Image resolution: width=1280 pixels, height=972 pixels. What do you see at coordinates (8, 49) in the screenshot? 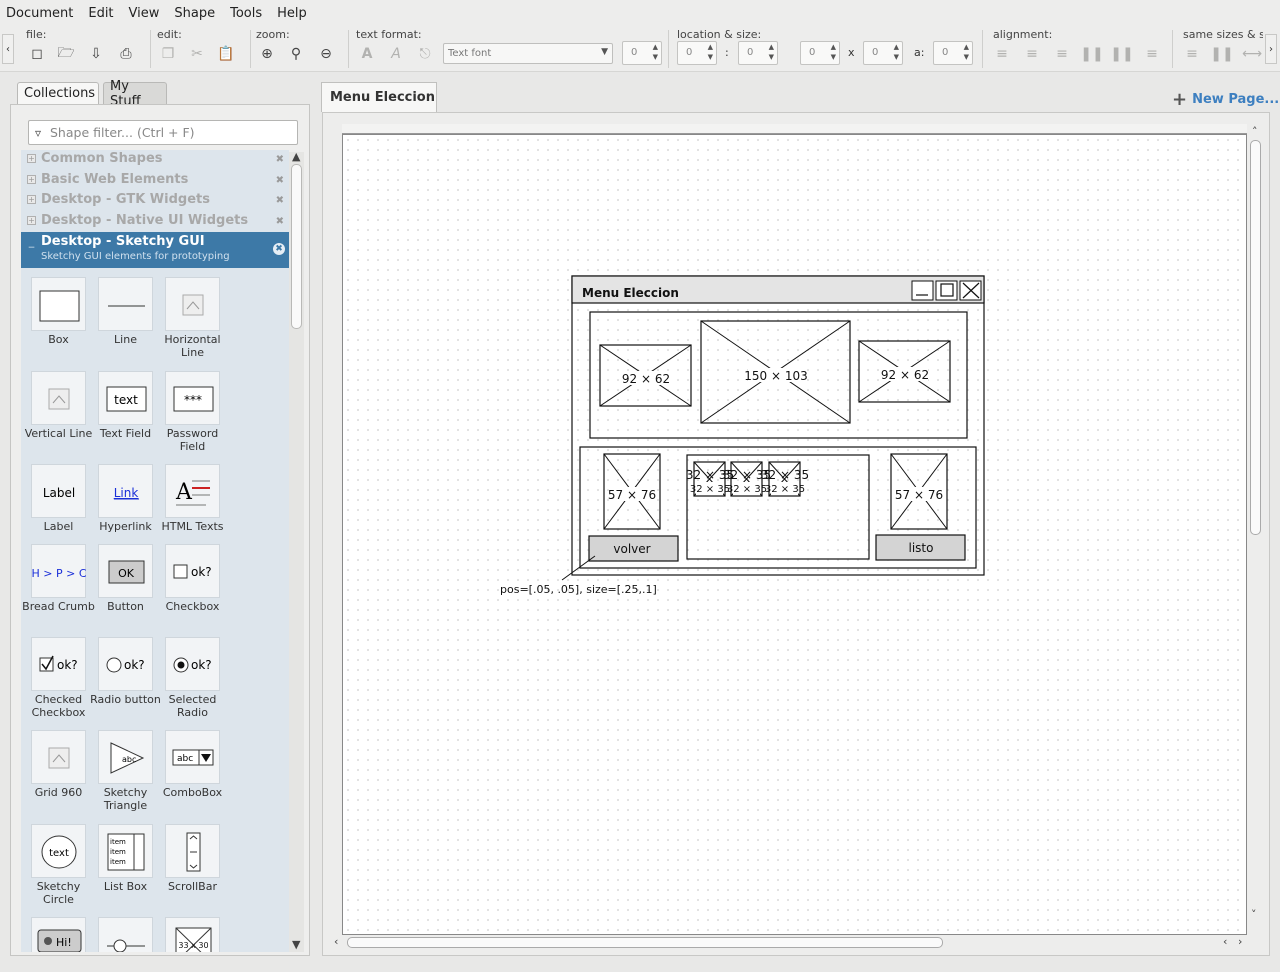
I see `toolbar-scroll-left-button: ‹` at bounding box center [8, 49].